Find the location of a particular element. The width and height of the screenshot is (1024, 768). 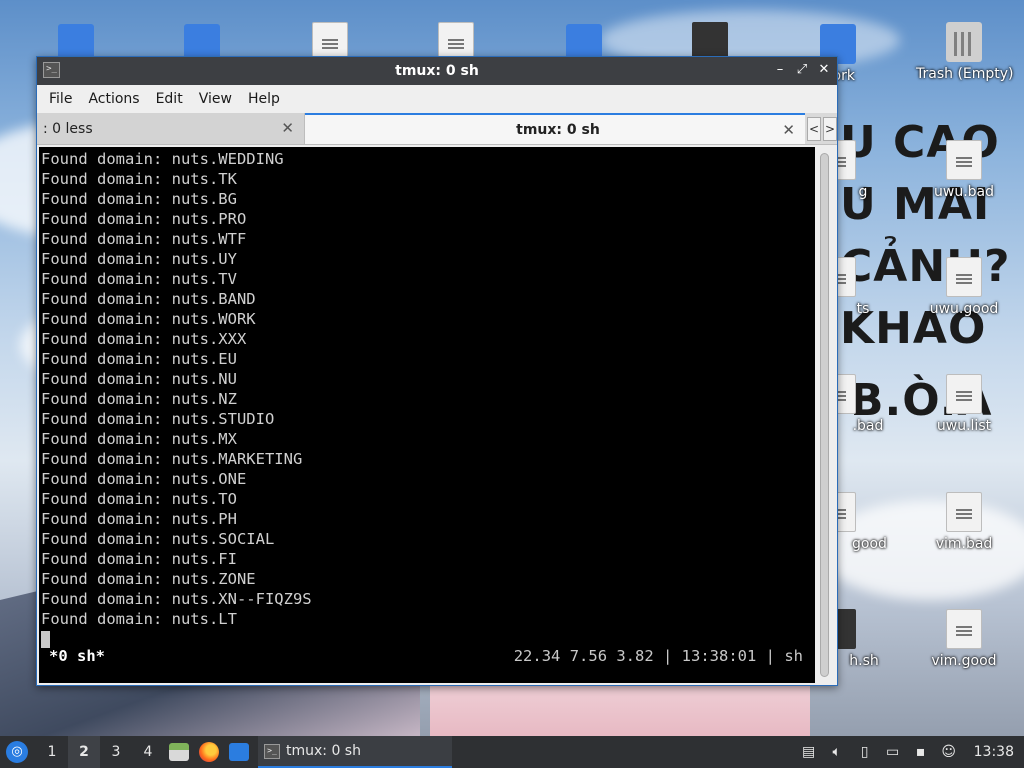

desktop-uwu-list-icon: uwu.list is located at coordinates (964, 404).